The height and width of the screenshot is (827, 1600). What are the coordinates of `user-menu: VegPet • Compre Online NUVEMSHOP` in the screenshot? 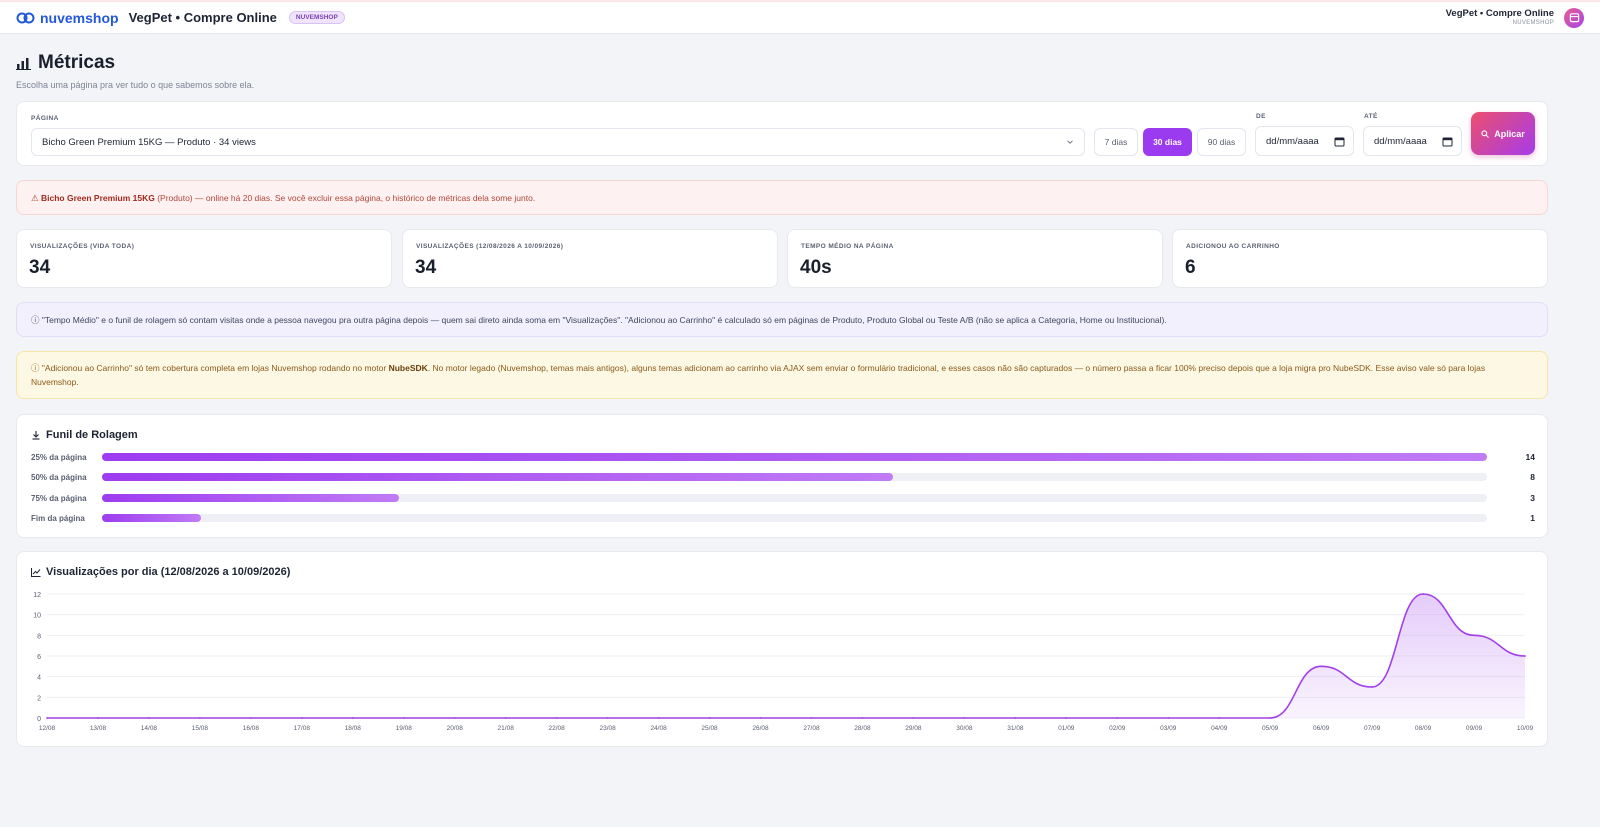 It's located at (1515, 17).